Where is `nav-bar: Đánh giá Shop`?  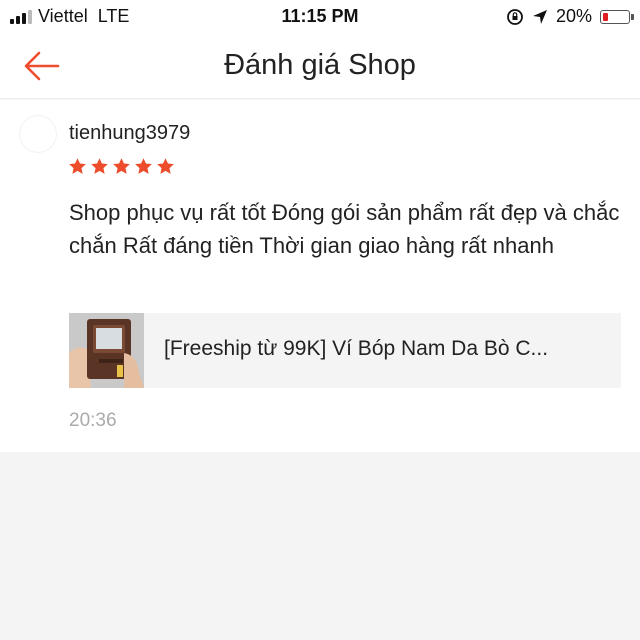
nav-bar: Đánh giá Shop is located at coordinates (320, 66).